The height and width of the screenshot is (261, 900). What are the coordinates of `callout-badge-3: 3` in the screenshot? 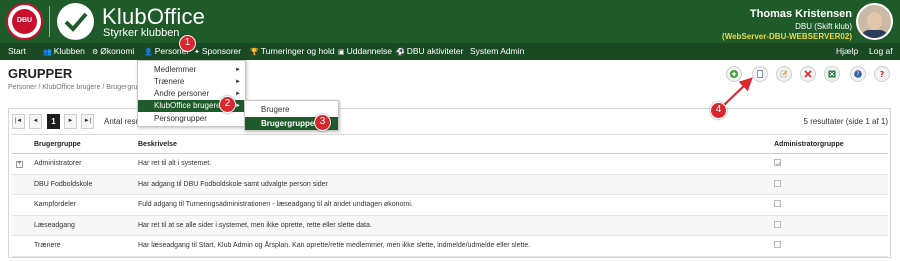 It's located at (322, 122).